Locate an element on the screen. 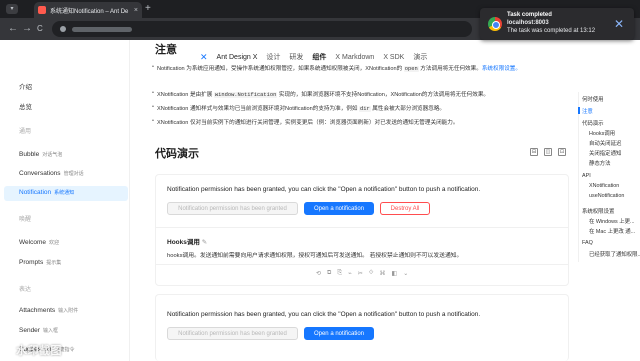  anchor-icon: ⟐ is located at coordinates (371, 273).